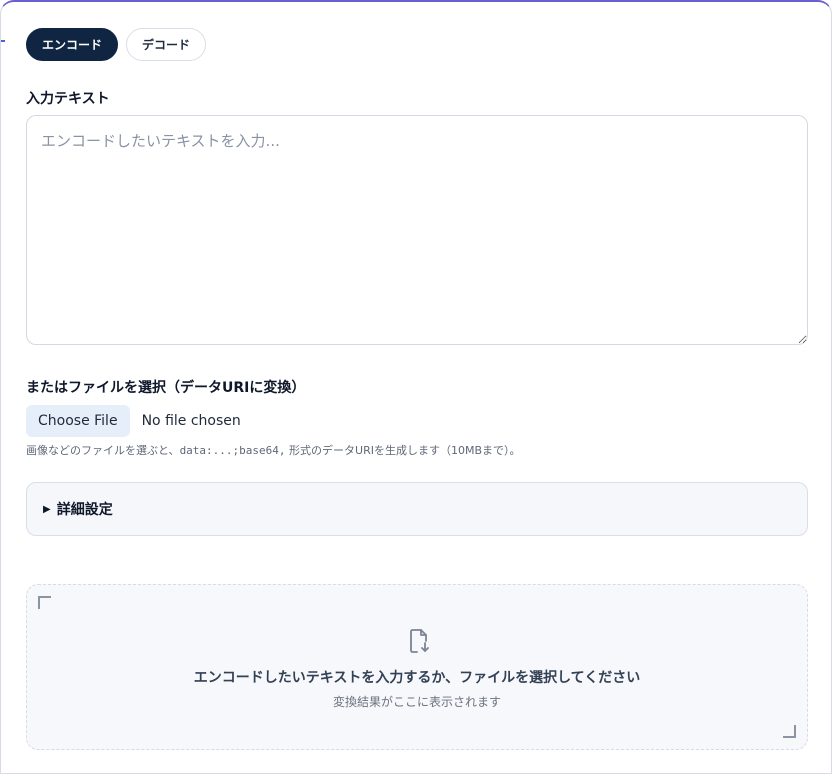 The width and height of the screenshot is (832, 774). Describe the element at coordinates (3, 41) in the screenshot. I see `edge-marker` at that location.